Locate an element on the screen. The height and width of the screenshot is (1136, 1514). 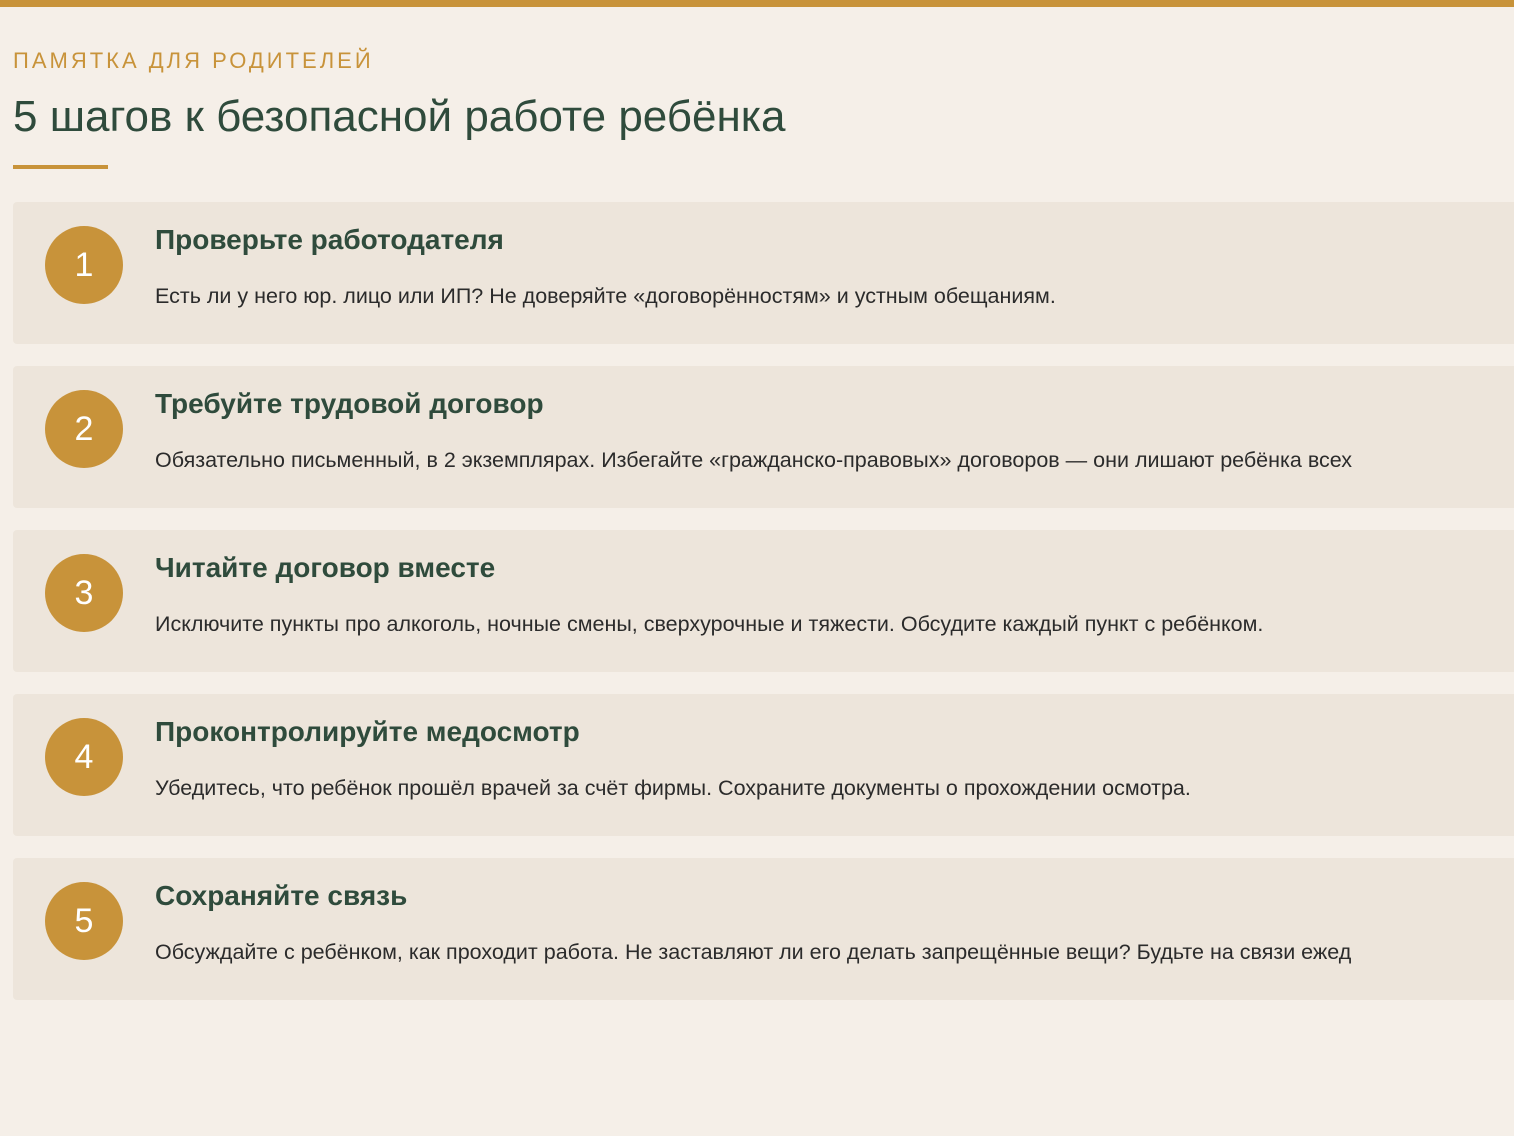
step-title: Проверьте работодателя is located at coordinates (329, 239).